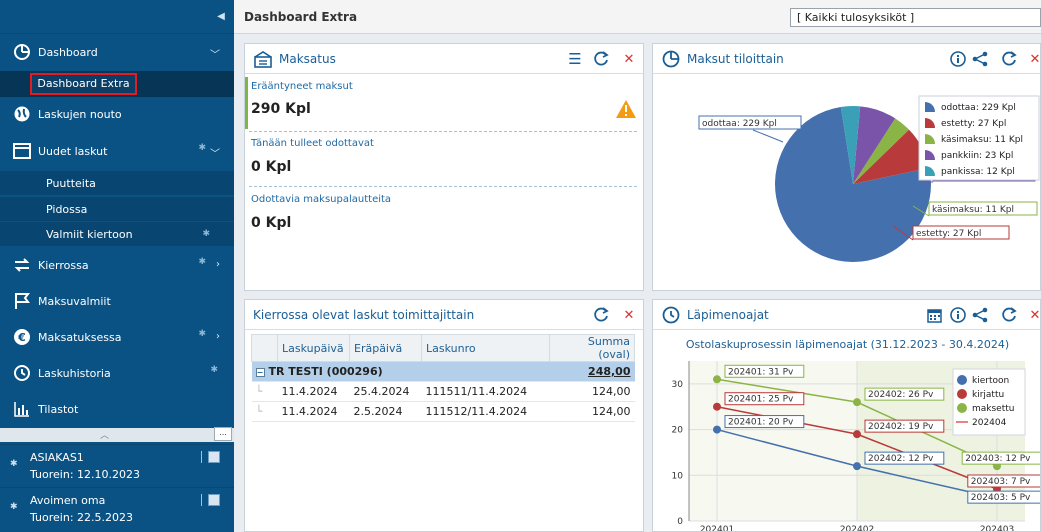  What do you see at coordinates (117, 114) in the screenshot?
I see `sidebar-item-laskujen-nouto: Laskujen nouto` at bounding box center [117, 114].